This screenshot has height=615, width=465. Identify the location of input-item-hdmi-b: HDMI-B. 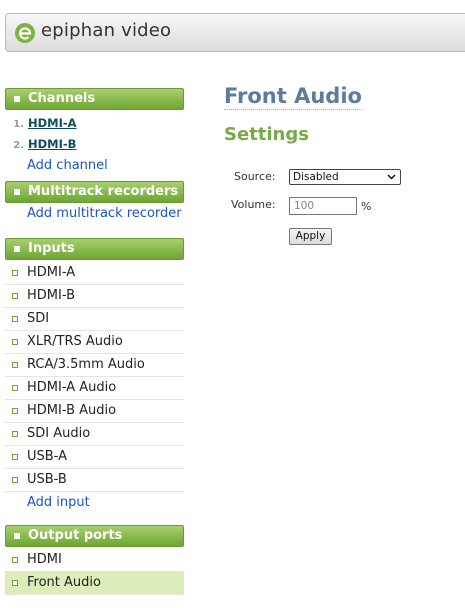
(94, 296).